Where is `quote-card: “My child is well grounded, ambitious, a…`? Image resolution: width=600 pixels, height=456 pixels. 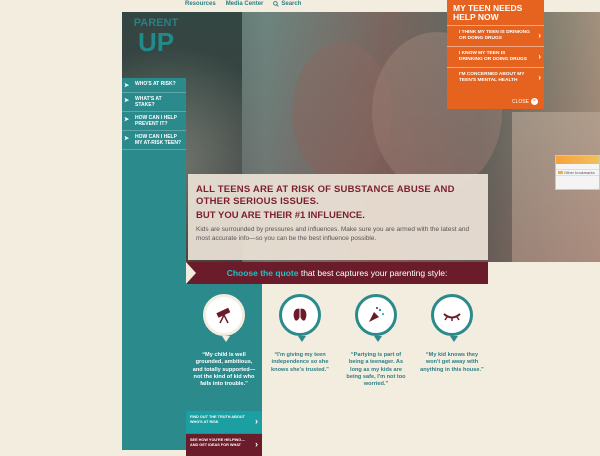 quote-card: “My child is well grounded, ambitious, a… is located at coordinates (224, 370).